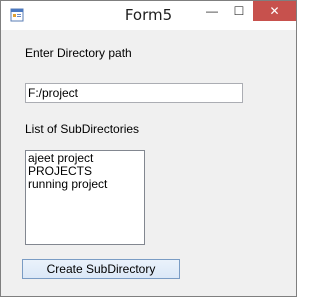 The image size is (320, 297). I want to click on maximize-button: ☐, so click(239, 11).